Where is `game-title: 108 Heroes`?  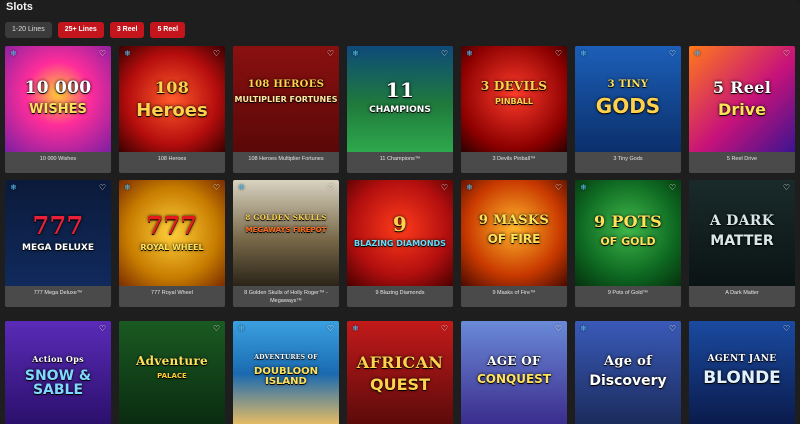 game-title: 108 Heroes is located at coordinates (172, 162).